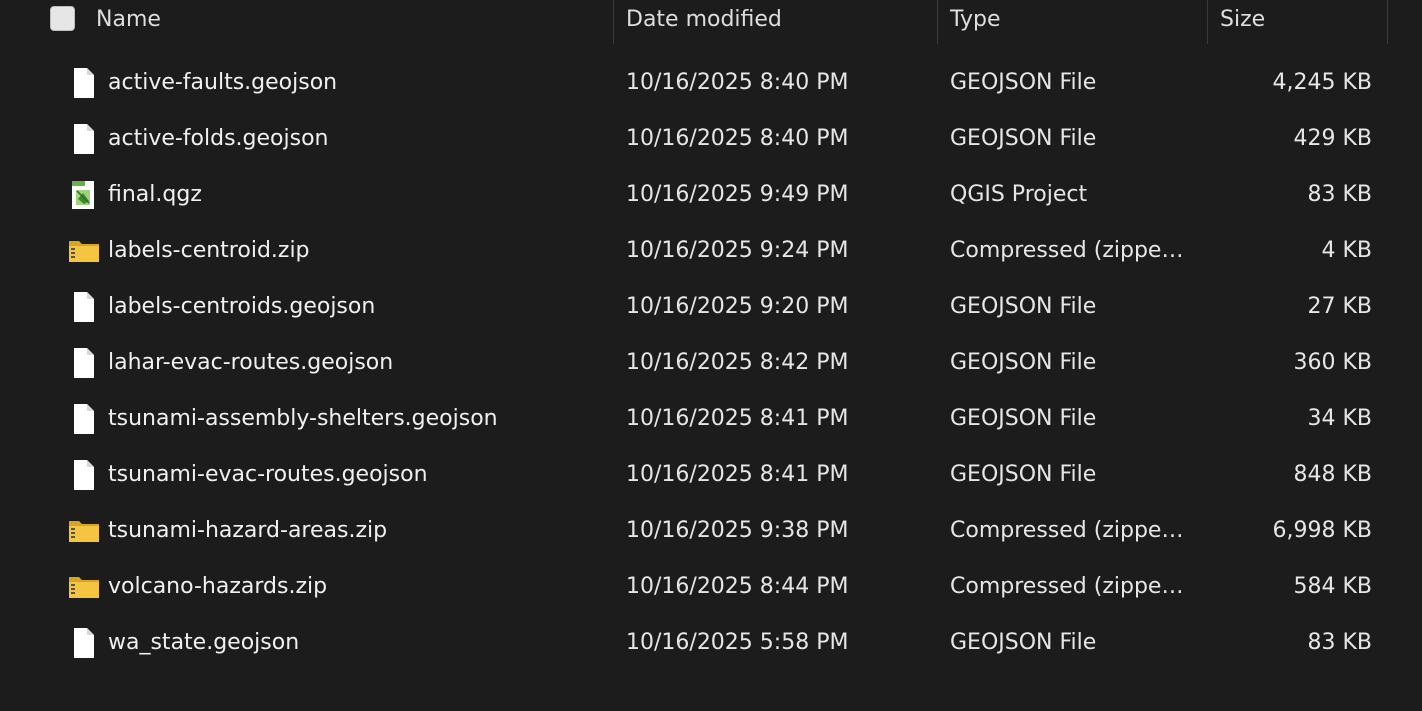 The width and height of the screenshot is (1422, 711). What do you see at coordinates (223, 82) in the screenshot?
I see `file-name: active-faults.geojson` at bounding box center [223, 82].